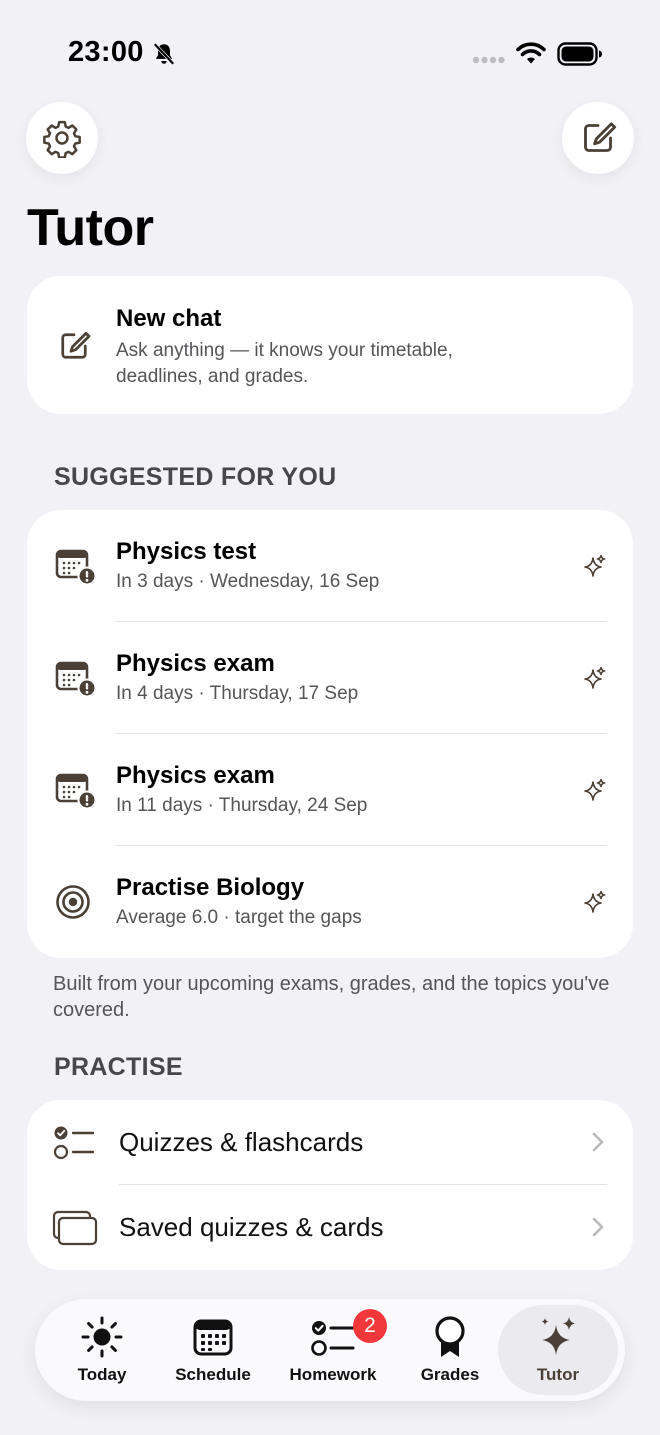 This screenshot has width=660, height=1435. What do you see at coordinates (450, 1336) in the screenshot?
I see `award-ribbon-icon` at bounding box center [450, 1336].